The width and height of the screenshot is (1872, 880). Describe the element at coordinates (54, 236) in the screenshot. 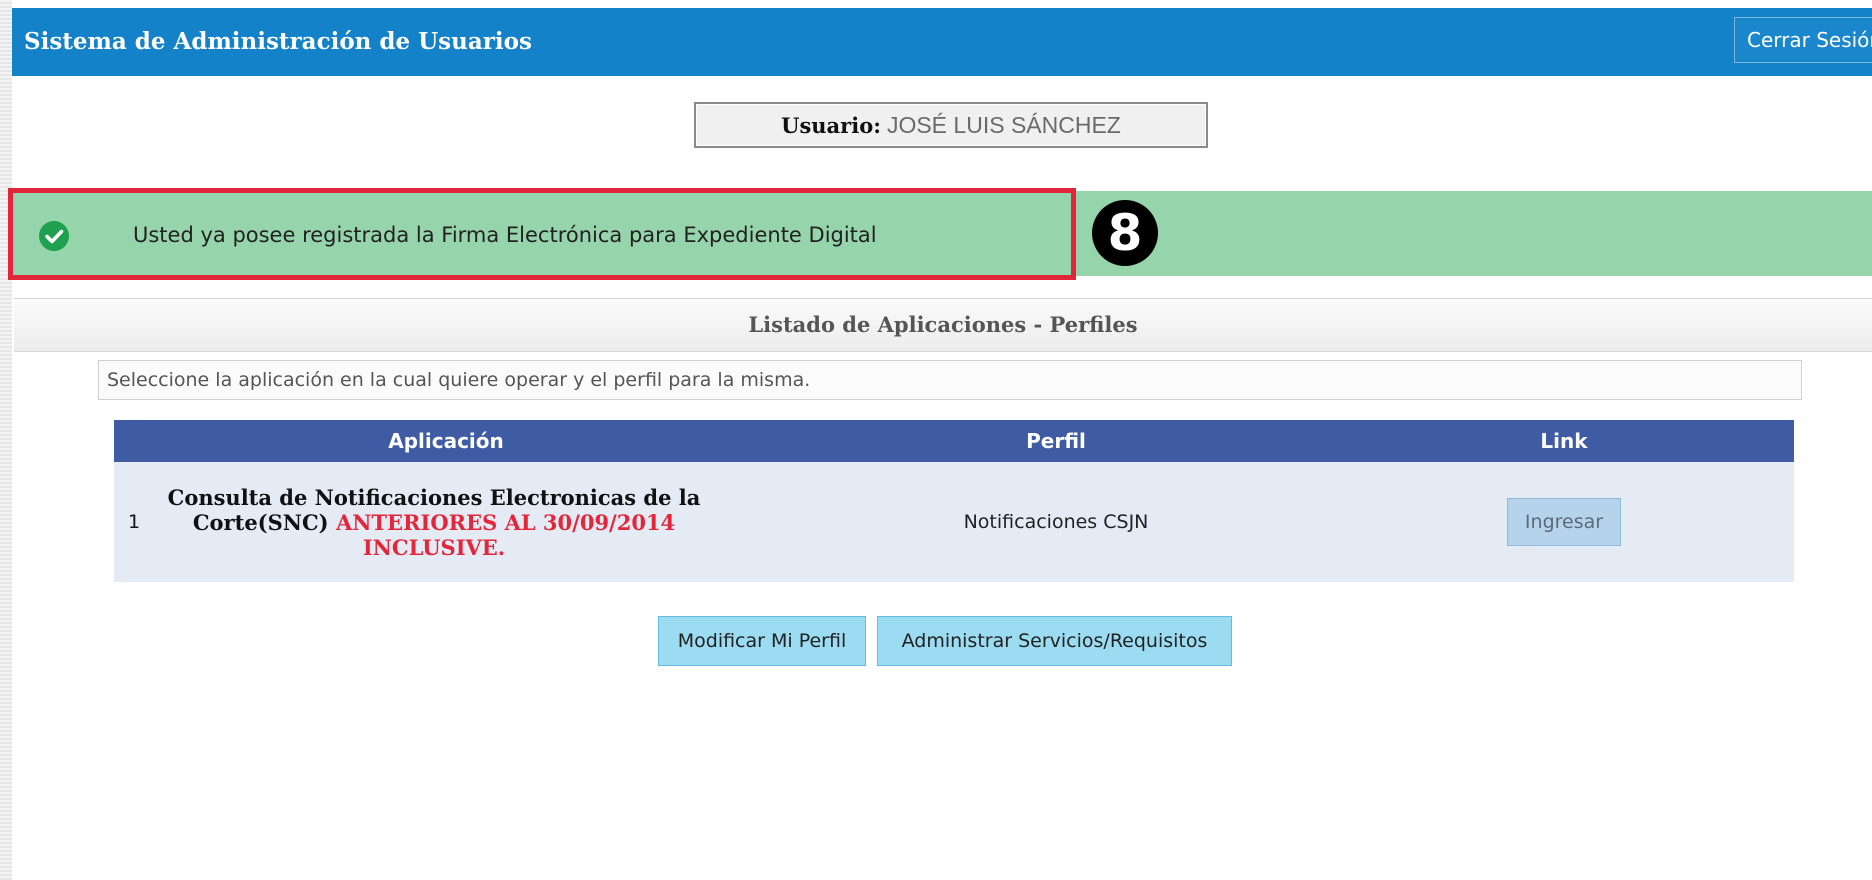

I see `check-circle-icon` at that location.